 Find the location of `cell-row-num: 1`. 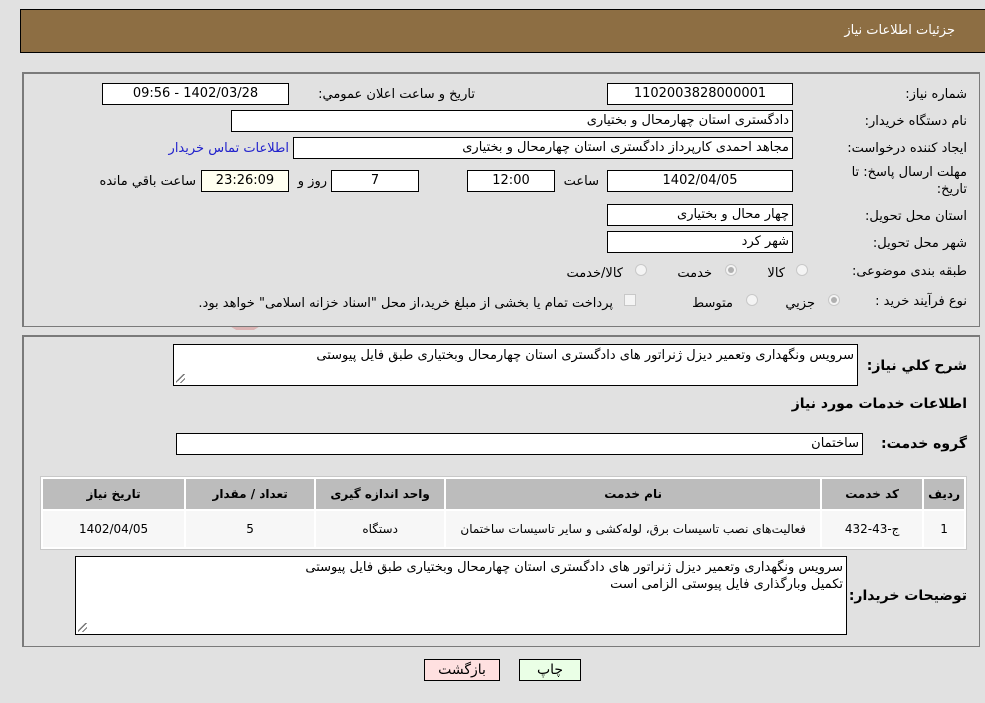

cell-row-num: 1 is located at coordinates (944, 529).